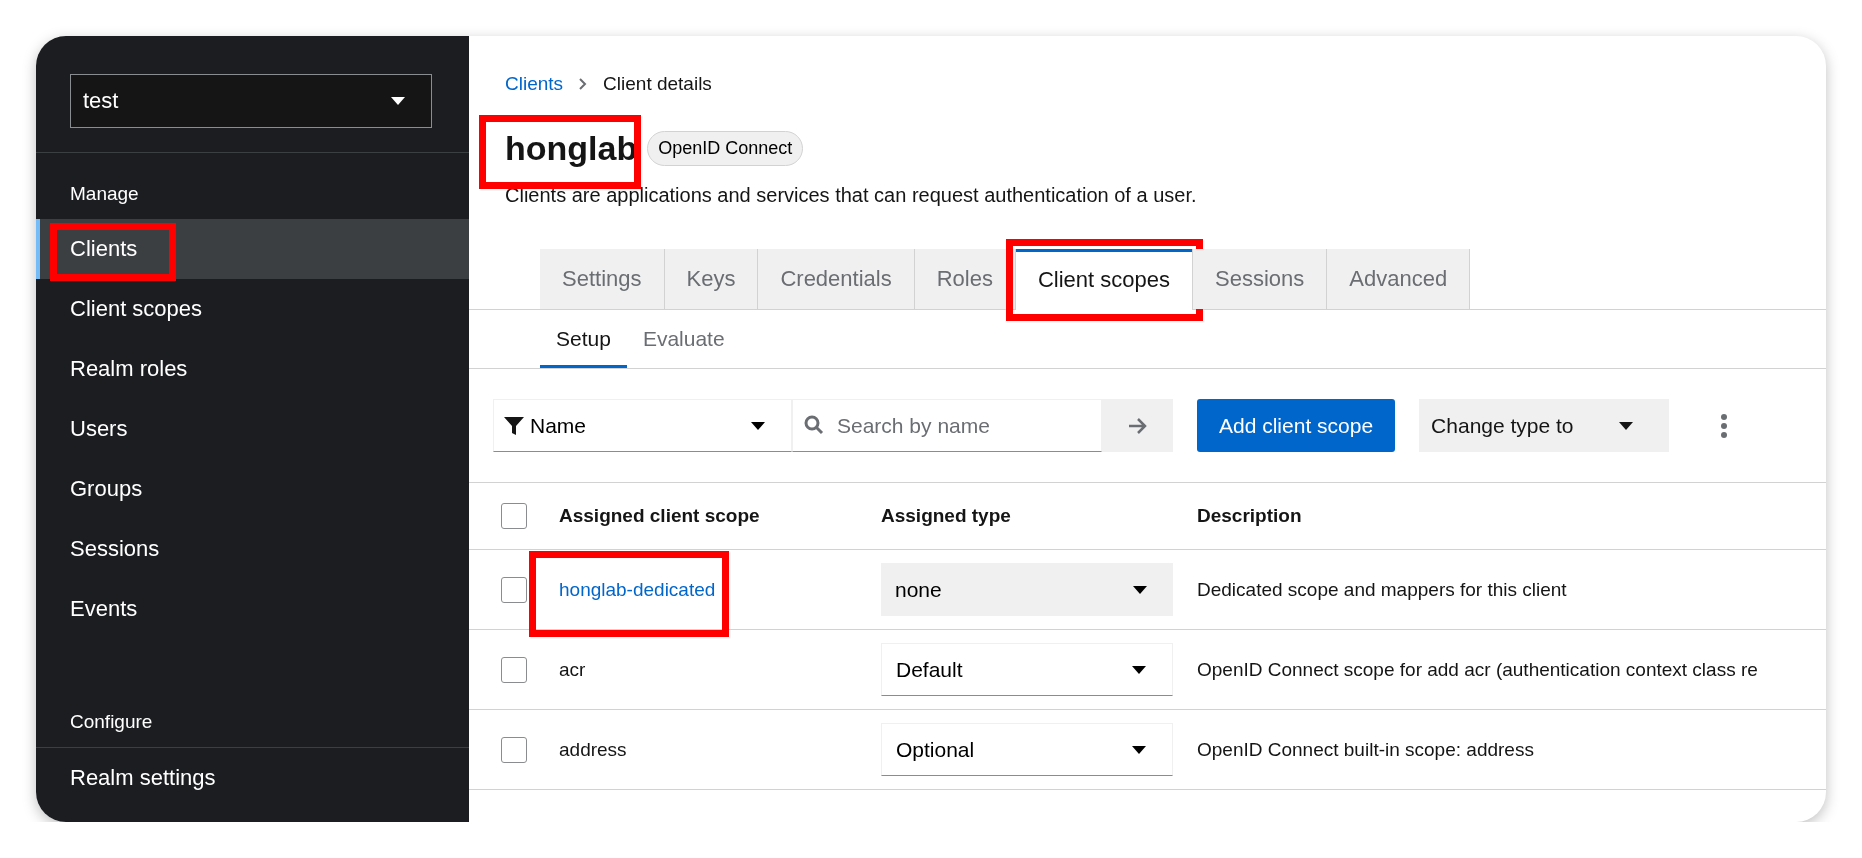  I want to click on section-heading: Configure, so click(252, 729).